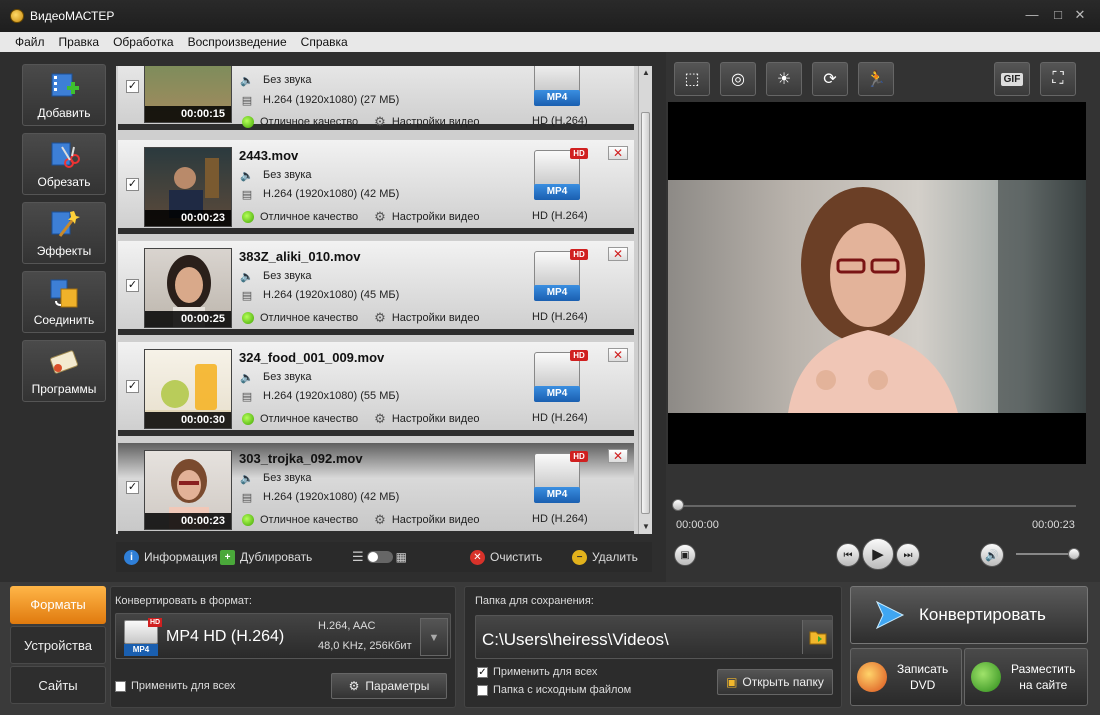 Image resolution: width=1100 pixels, height=715 pixels. I want to click on open-folder-button: ▣ Открыть папку, so click(775, 682).